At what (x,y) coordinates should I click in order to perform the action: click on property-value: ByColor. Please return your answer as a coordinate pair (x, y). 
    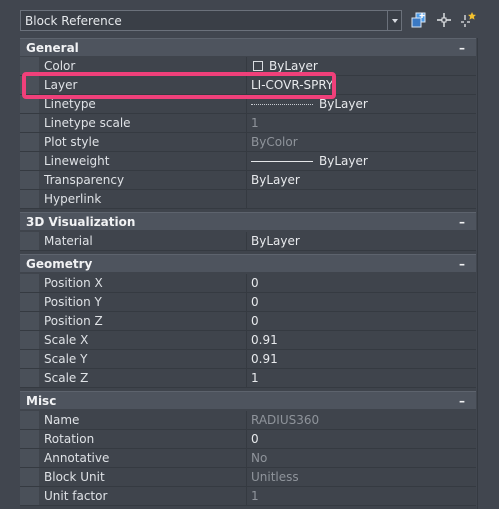
    Looking at the image, I should click on (274, 142).